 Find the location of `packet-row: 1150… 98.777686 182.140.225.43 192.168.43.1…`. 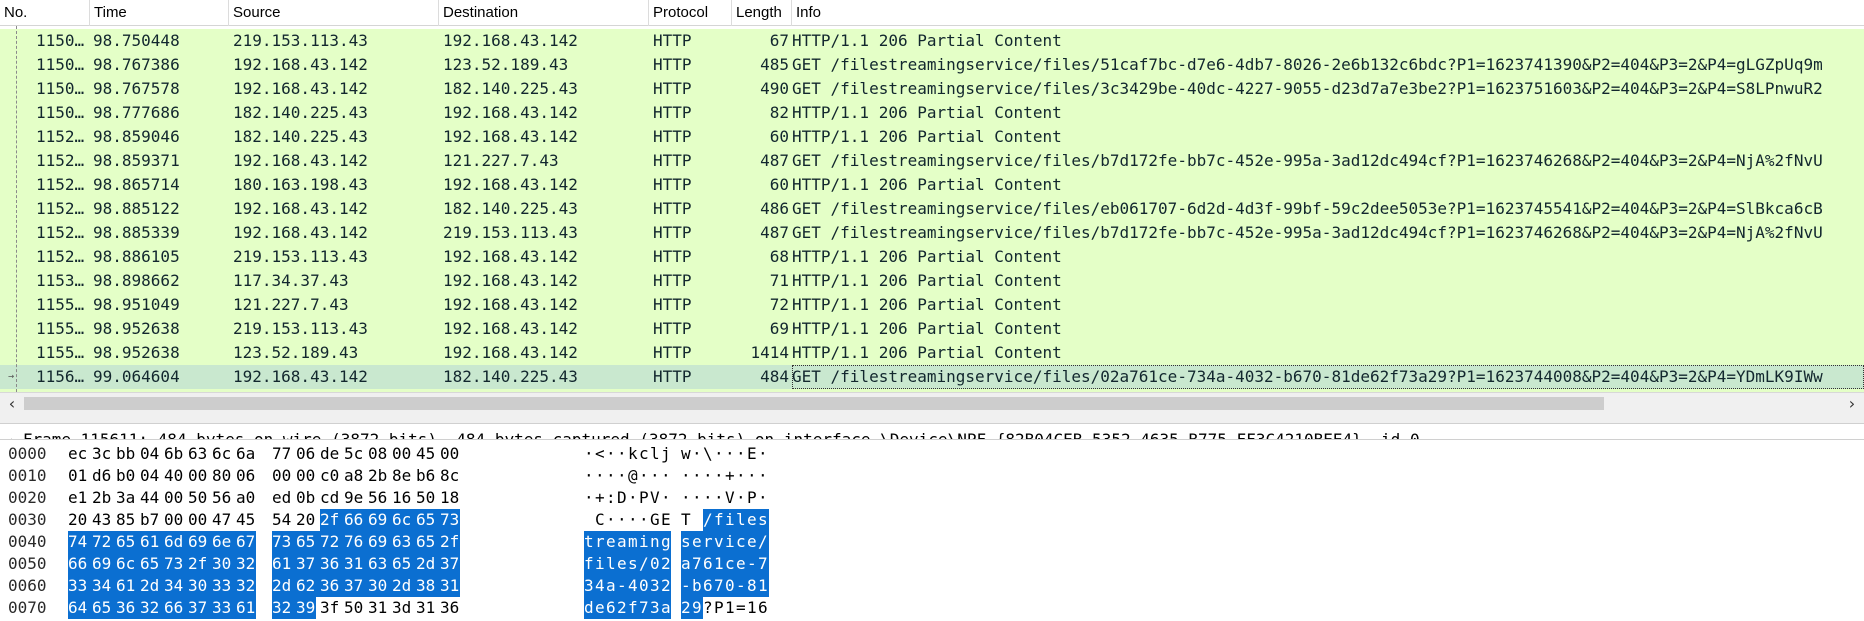

packet-row: 1150… 98.777686 182.140.225.43 192.168.43.1… is located at coordinates (932, 113).